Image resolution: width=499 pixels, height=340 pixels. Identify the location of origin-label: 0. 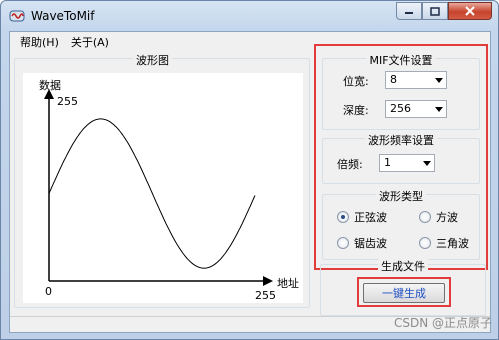
(48, 291).